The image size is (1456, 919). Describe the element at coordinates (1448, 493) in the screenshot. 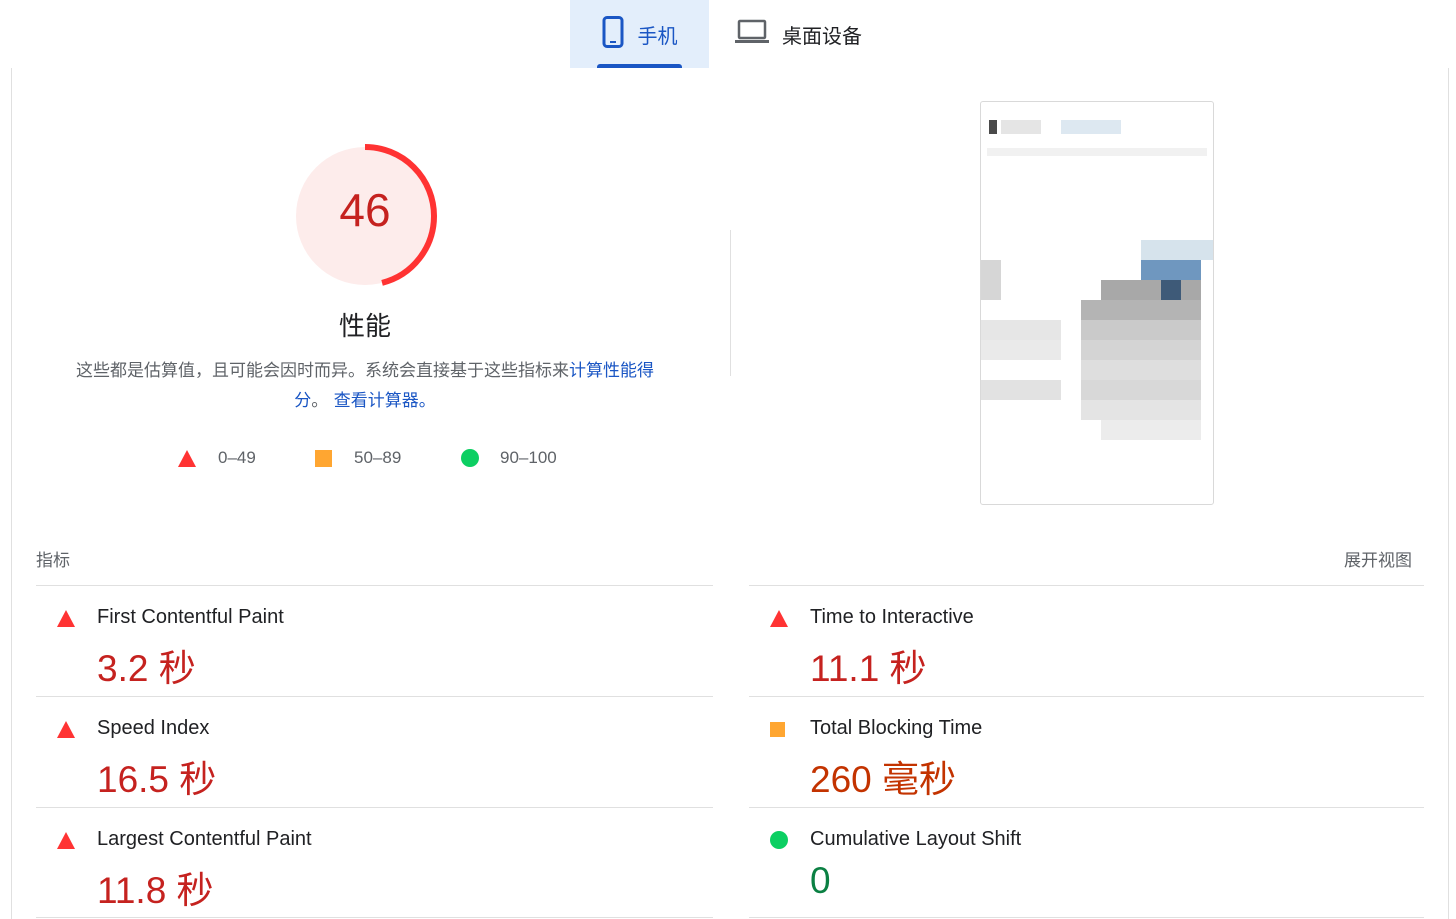

I see `card-border-right` at that location.